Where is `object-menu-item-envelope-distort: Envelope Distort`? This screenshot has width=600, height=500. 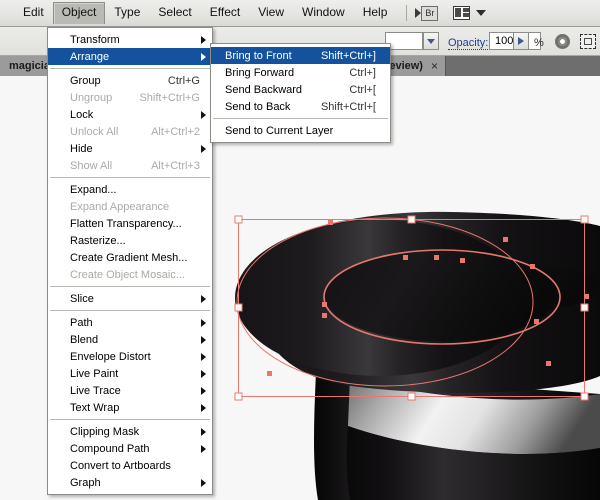
object-menu-item-envelope-distort: Envelope Distort is located at coordinates (130, 356).